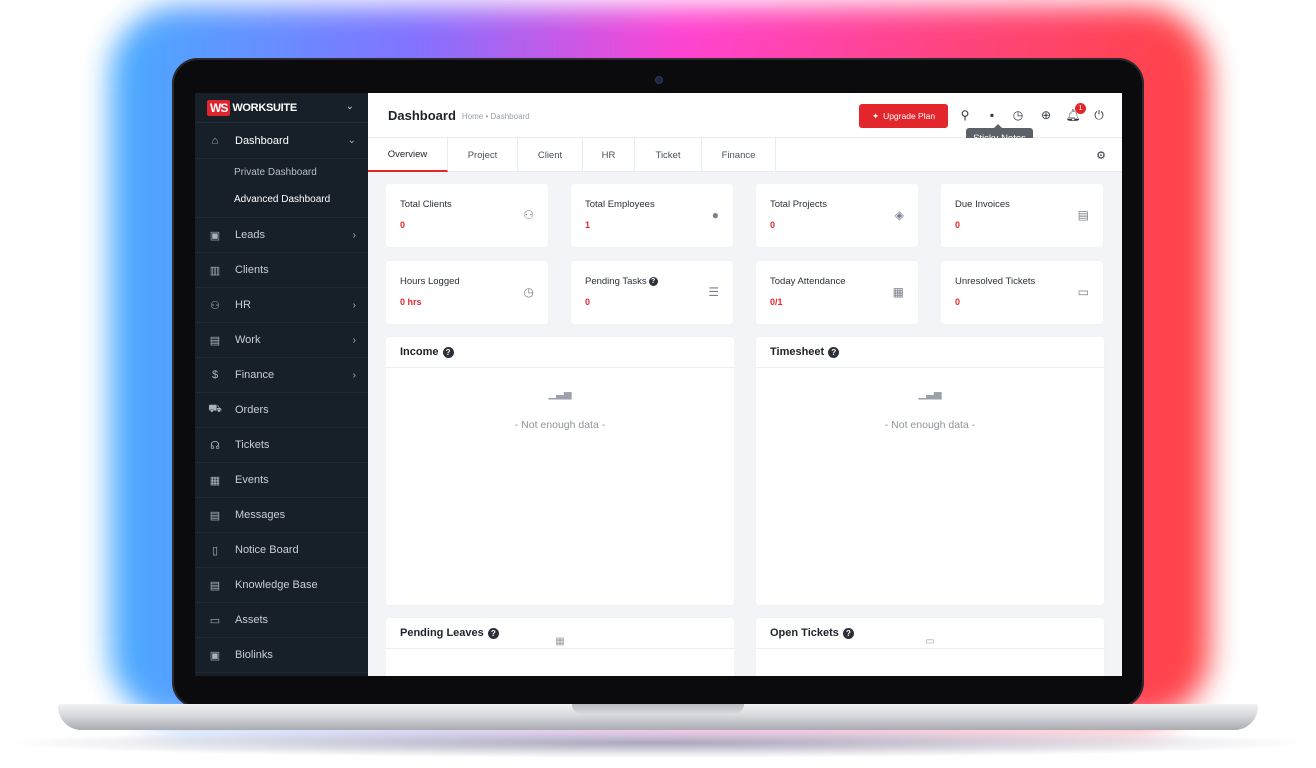 Image resolution: width=1316 pixels, height=768 pixels. What do you see at coordinates (215, 375) in the screenshot?
I see `dollar-icon: $` at bounding box center [215, 375].